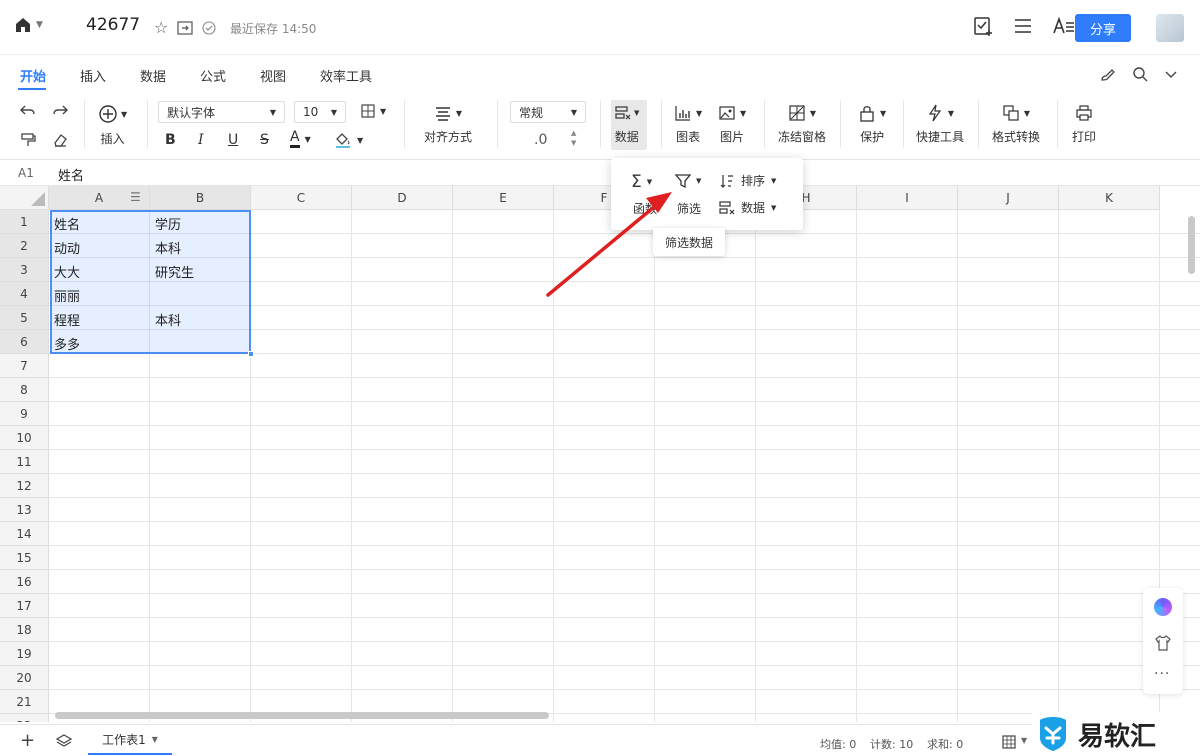  What do you see at coordinates (201, 140) in the screenshot?
I see `italic-button: I` at bounding box center [201, 140].